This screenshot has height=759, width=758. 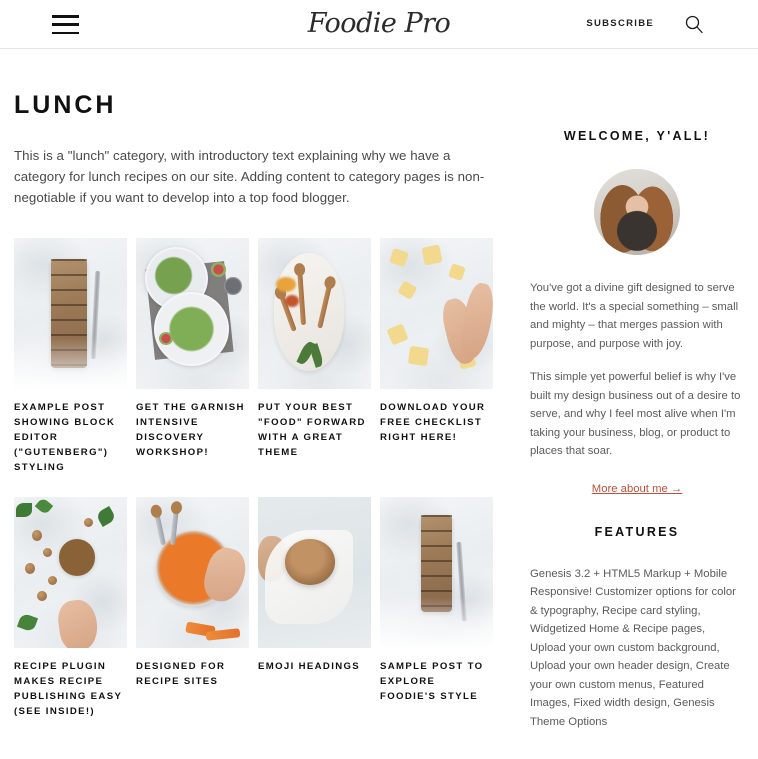 I want to click on post-card: DESIGNED FOR RECIPE SITES, so click(x=192, y=608).